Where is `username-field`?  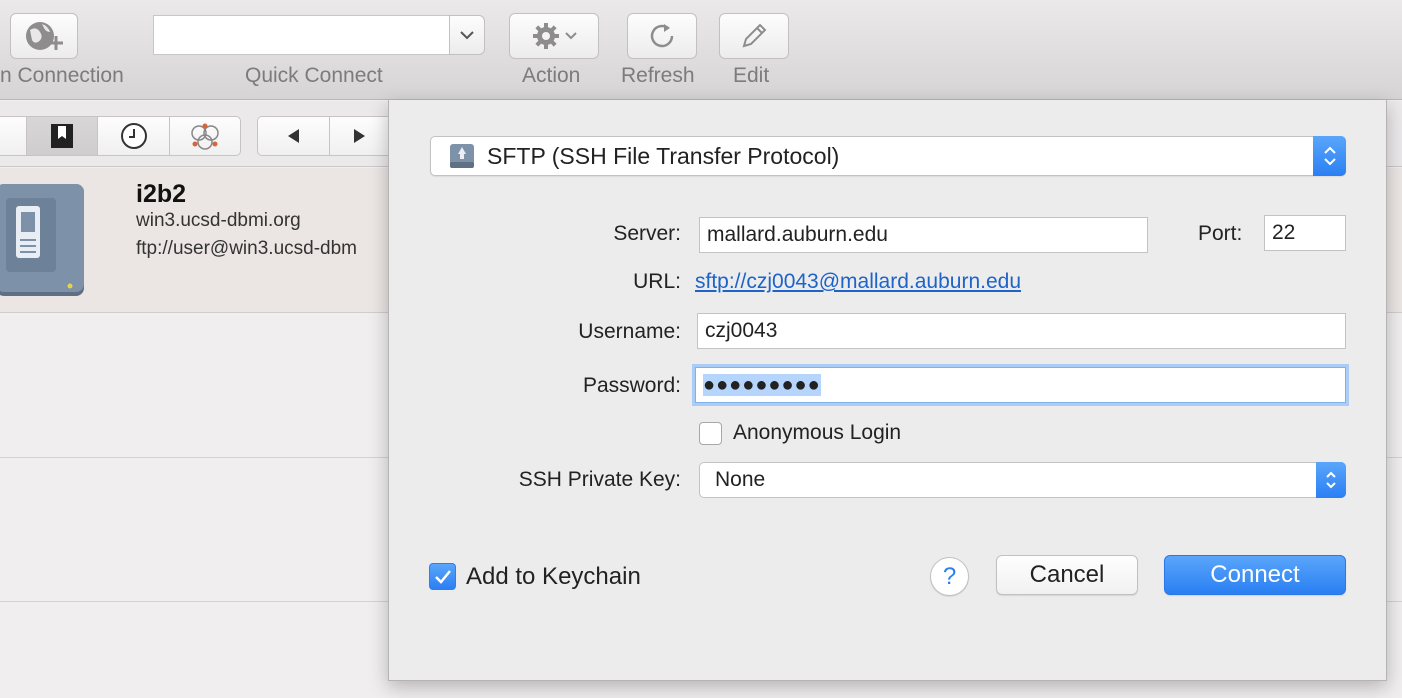
username-field is located at coordinates (1021, 331).